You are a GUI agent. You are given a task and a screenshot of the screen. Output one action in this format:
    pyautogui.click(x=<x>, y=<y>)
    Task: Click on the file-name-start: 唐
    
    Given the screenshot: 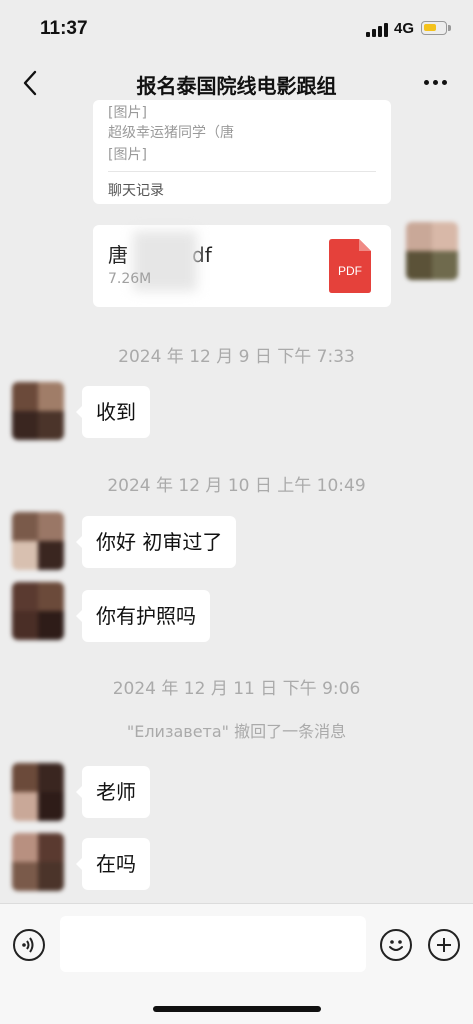 What is the action you would take?
    pyautogui.click(x=118, y=255)
    